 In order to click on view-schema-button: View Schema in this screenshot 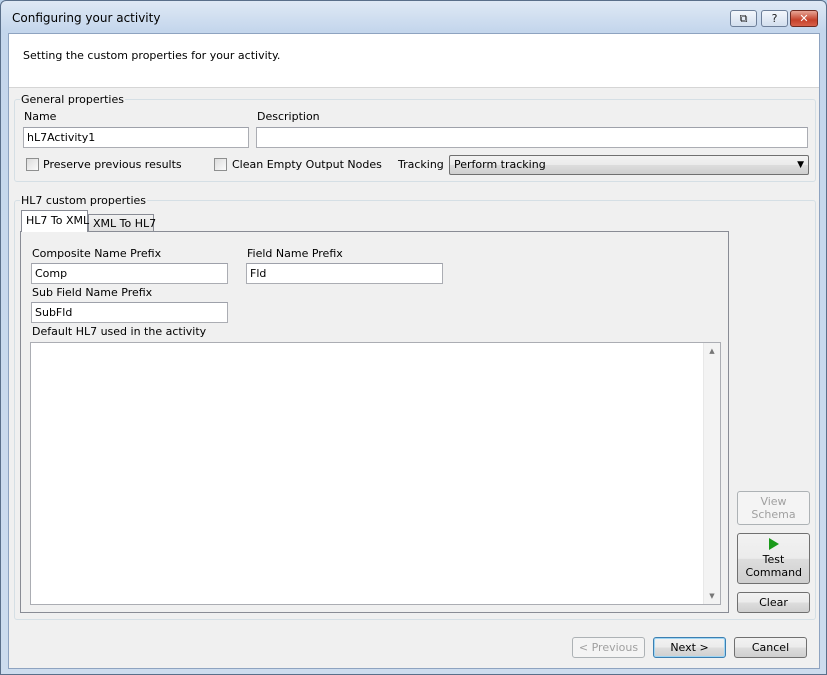, I will do `click(773, 508)`.